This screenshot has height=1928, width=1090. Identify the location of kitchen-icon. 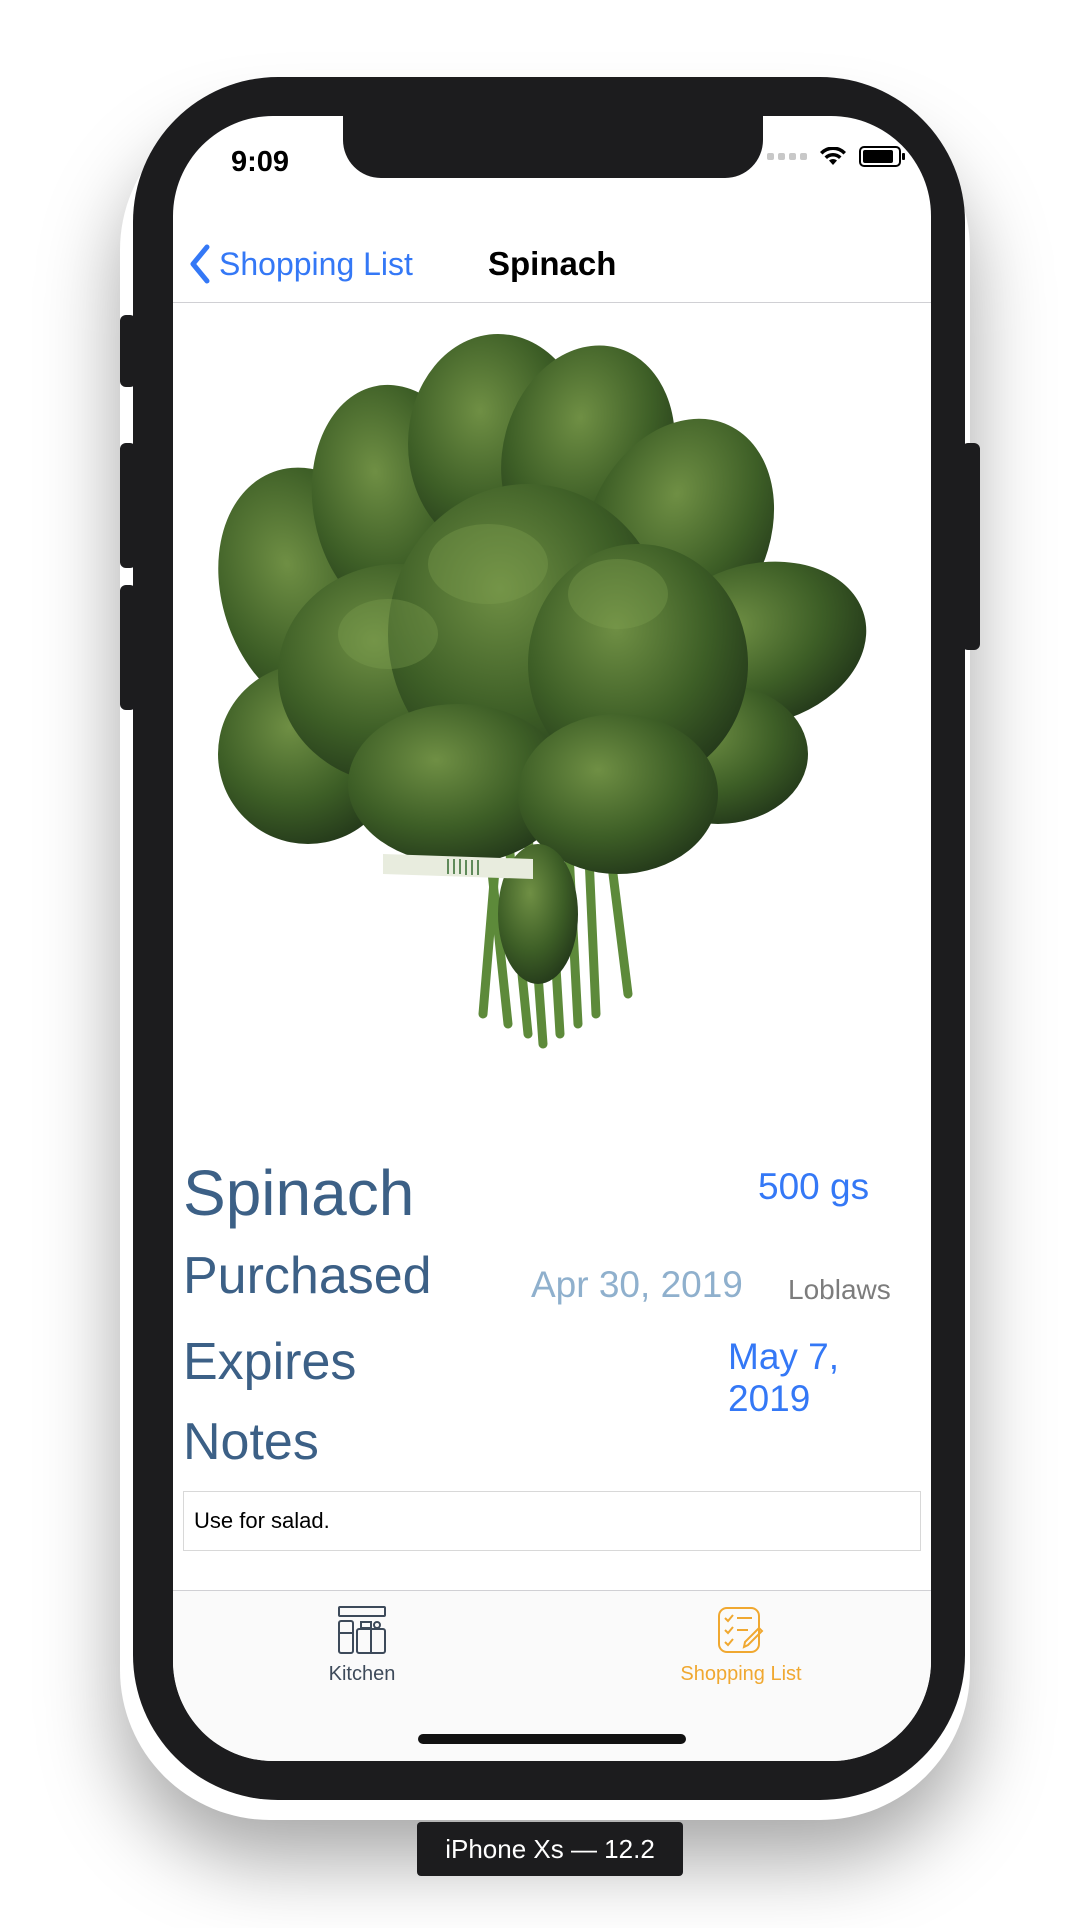
(362, 1630).